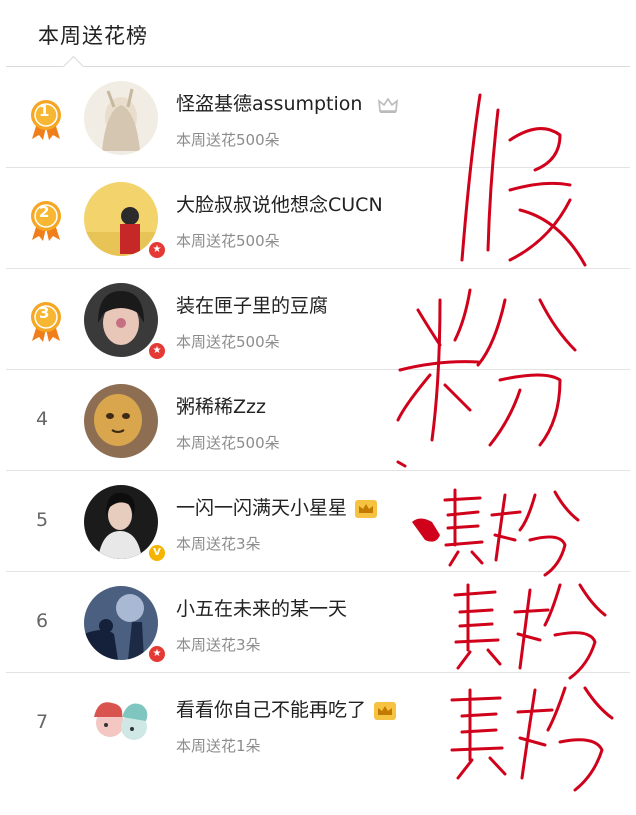  What do you see at coordinates (318, 521) in the screenshot?
I see `list-item: 5 V 一闪一闪满天小星星 本周送花3朵` at bounding box center [318, 521].